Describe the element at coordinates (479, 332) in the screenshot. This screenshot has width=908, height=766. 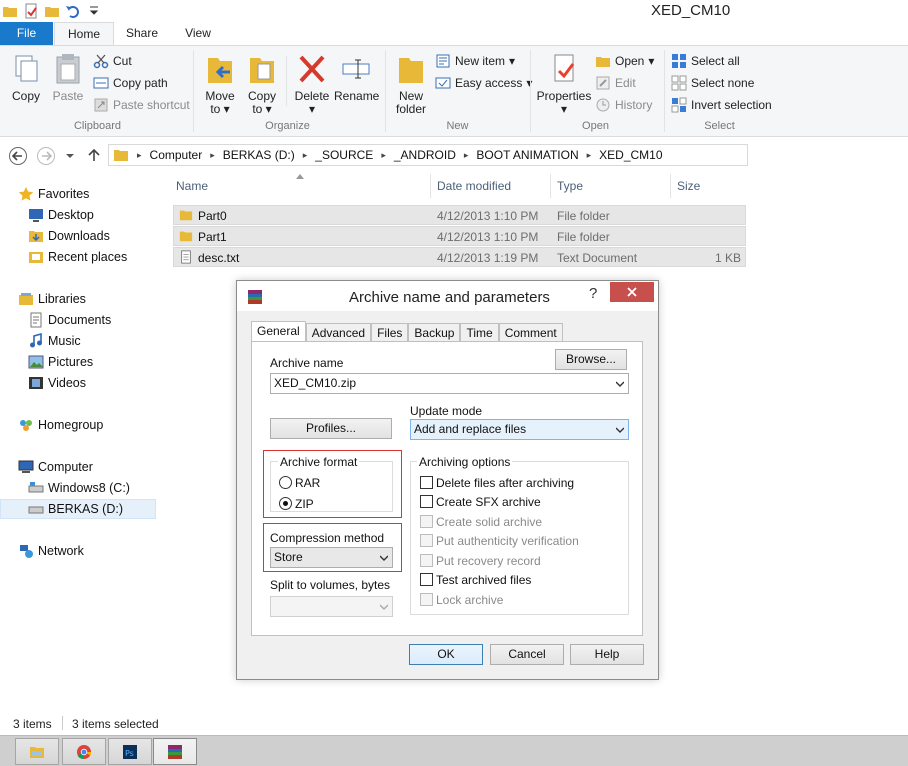
I see `tab-time: Time` at that location.